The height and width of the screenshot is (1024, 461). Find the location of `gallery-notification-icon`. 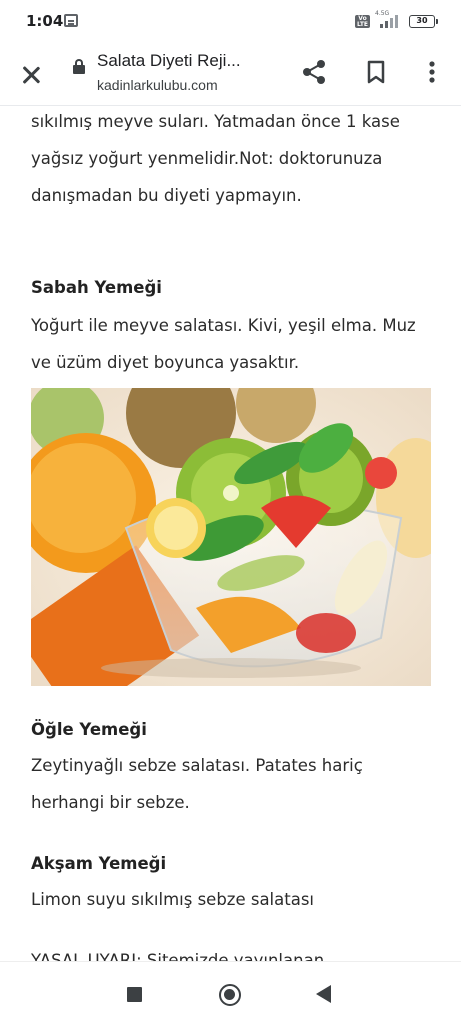

gallery-notification-icon is located at coordinates (71, 20).